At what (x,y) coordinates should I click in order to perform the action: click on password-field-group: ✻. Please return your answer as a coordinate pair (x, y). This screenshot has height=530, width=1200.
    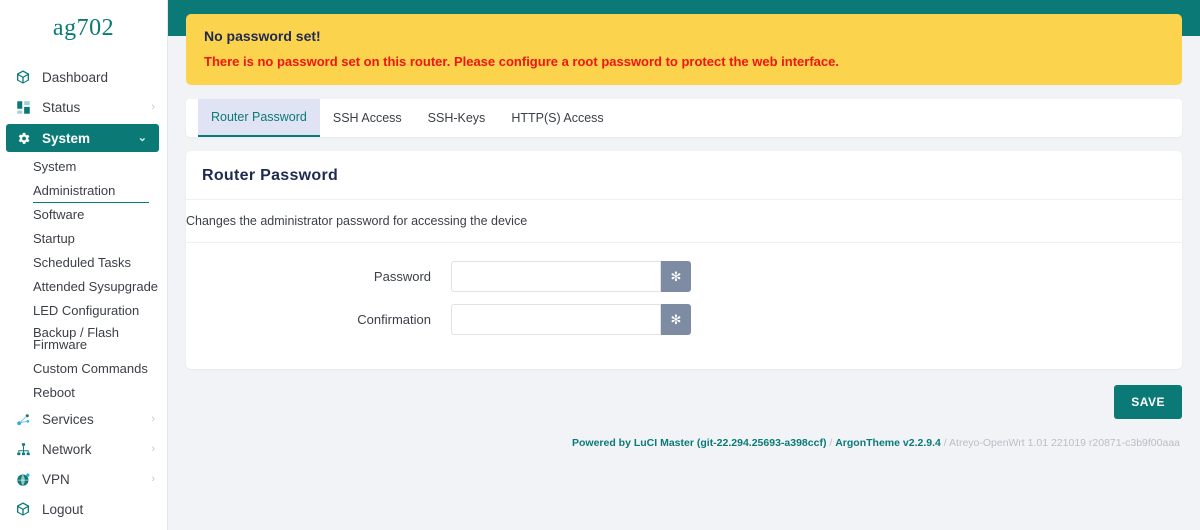
    Looking at the image, I should click on (571, 276).